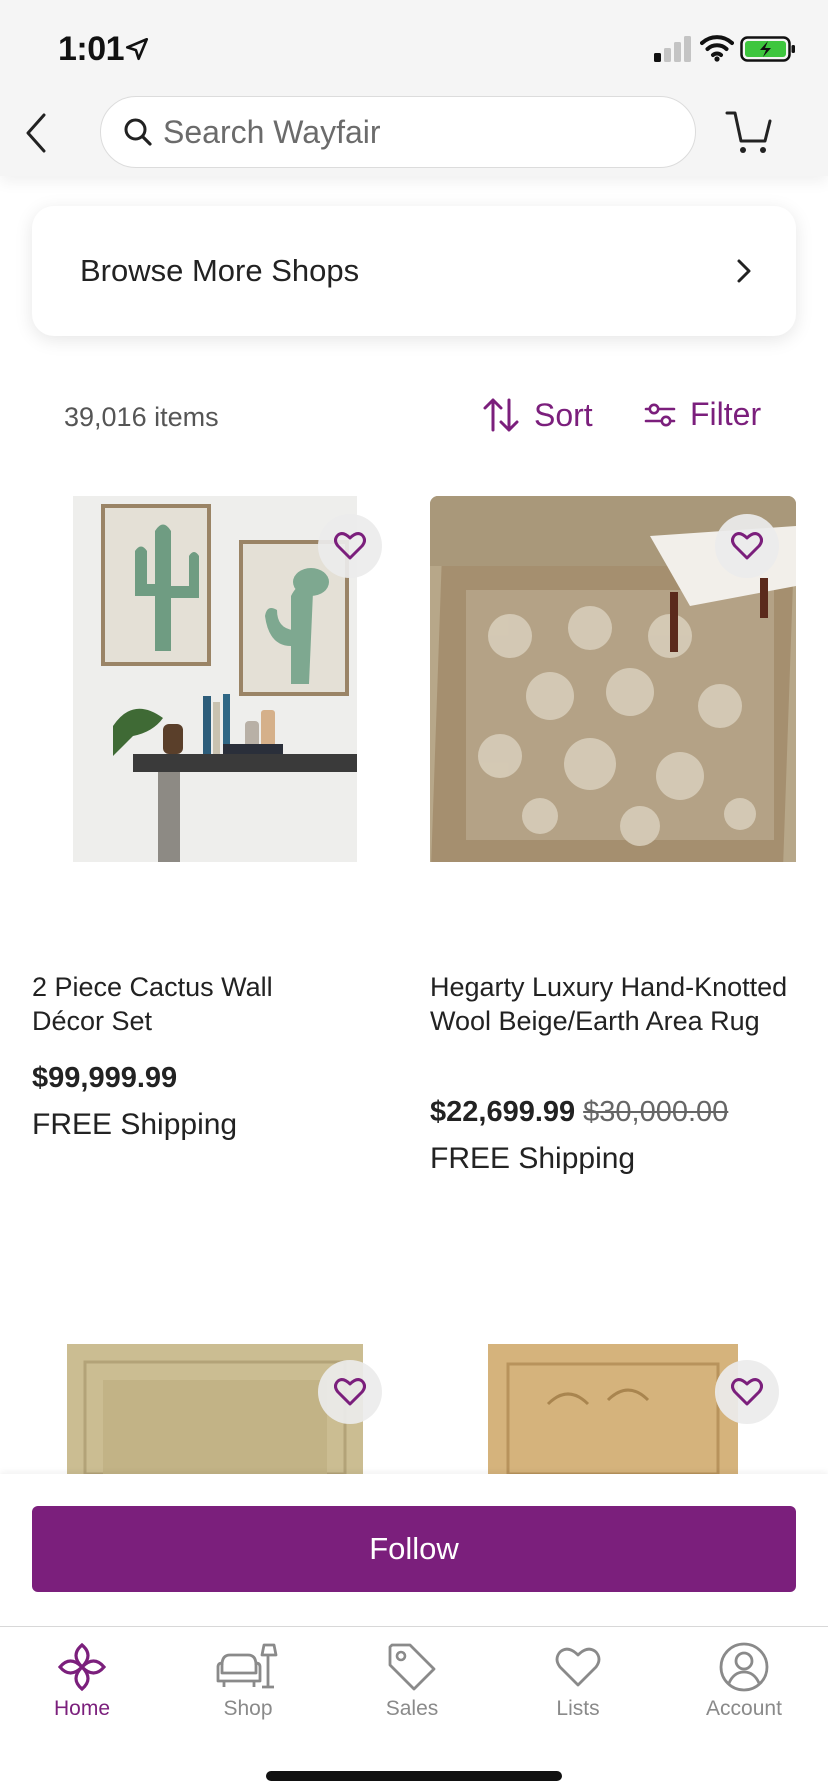 This screenshot has width=828, height=1792. I want to click on nav-item-account: Account, so click(744, 1681).